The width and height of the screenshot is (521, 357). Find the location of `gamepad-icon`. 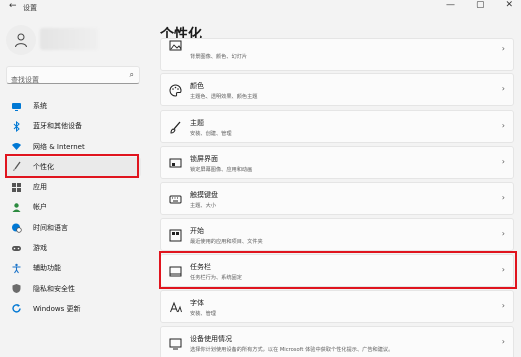

gamepad-icon is located at coordinates (16, 248).